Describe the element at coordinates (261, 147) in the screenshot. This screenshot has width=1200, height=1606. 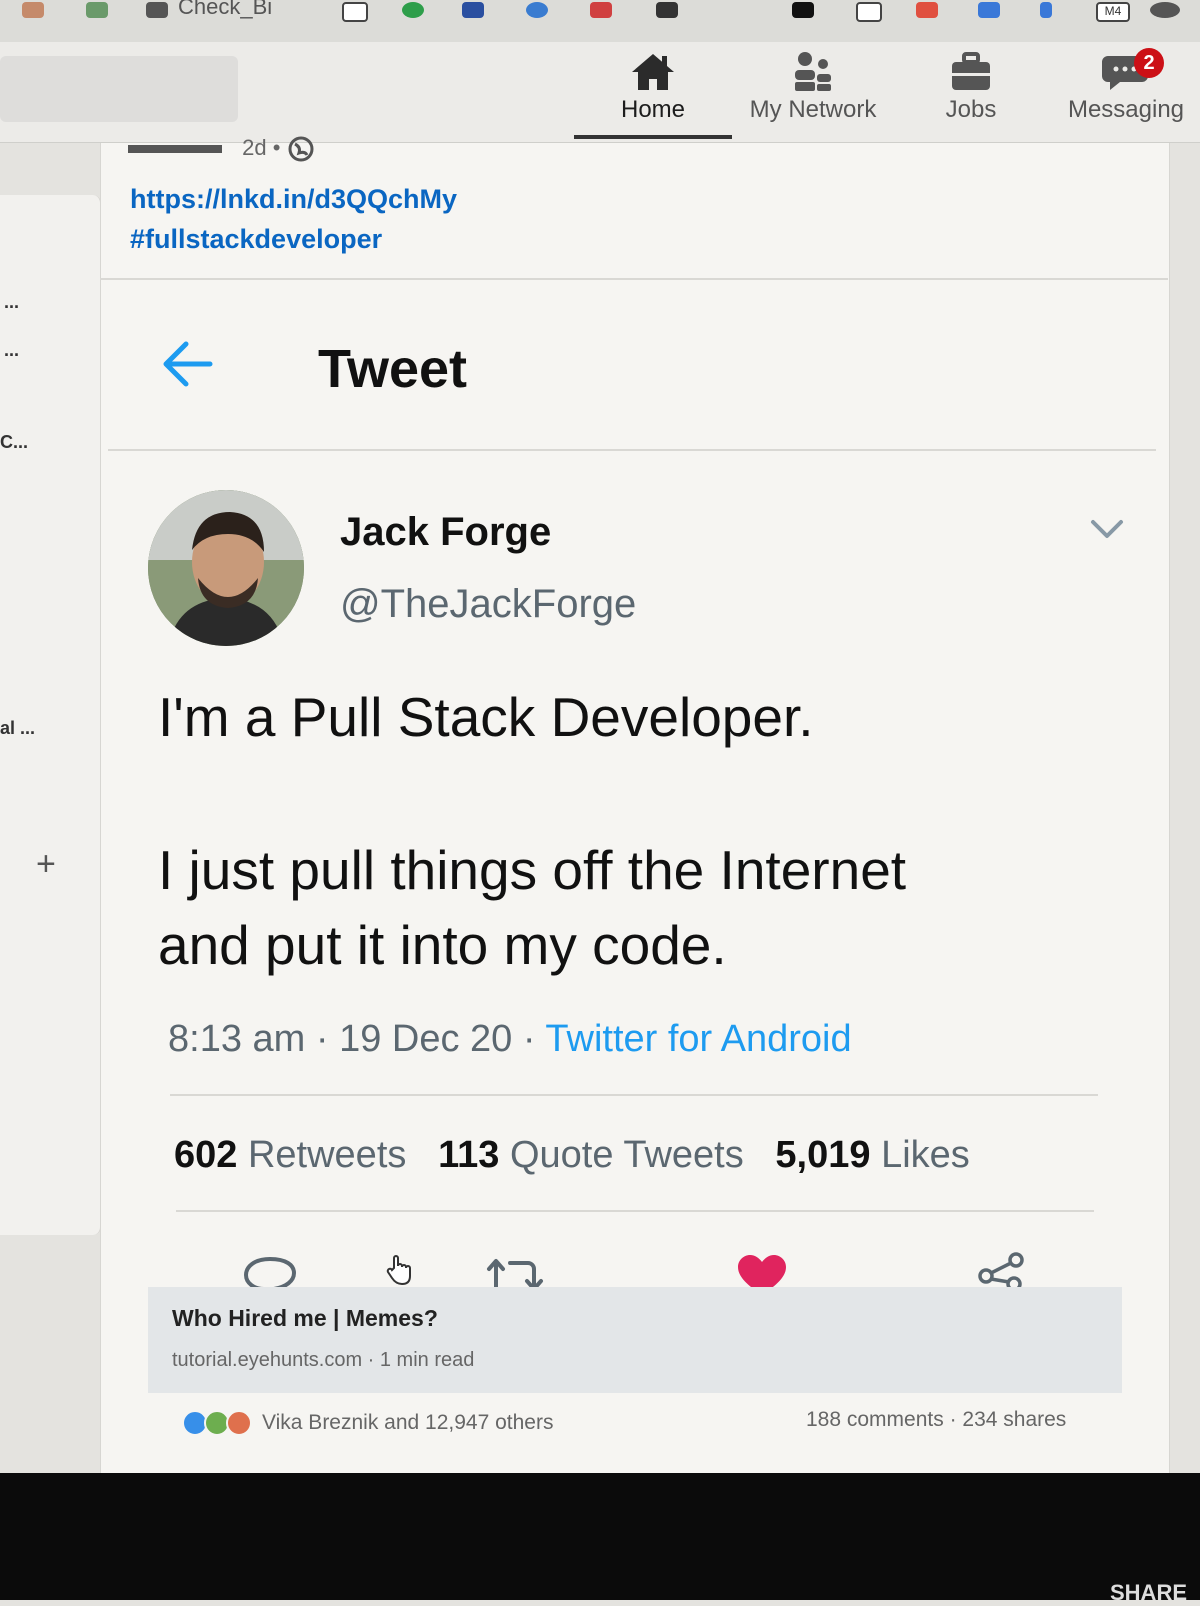
I see `post-time: 2d •` at that location.